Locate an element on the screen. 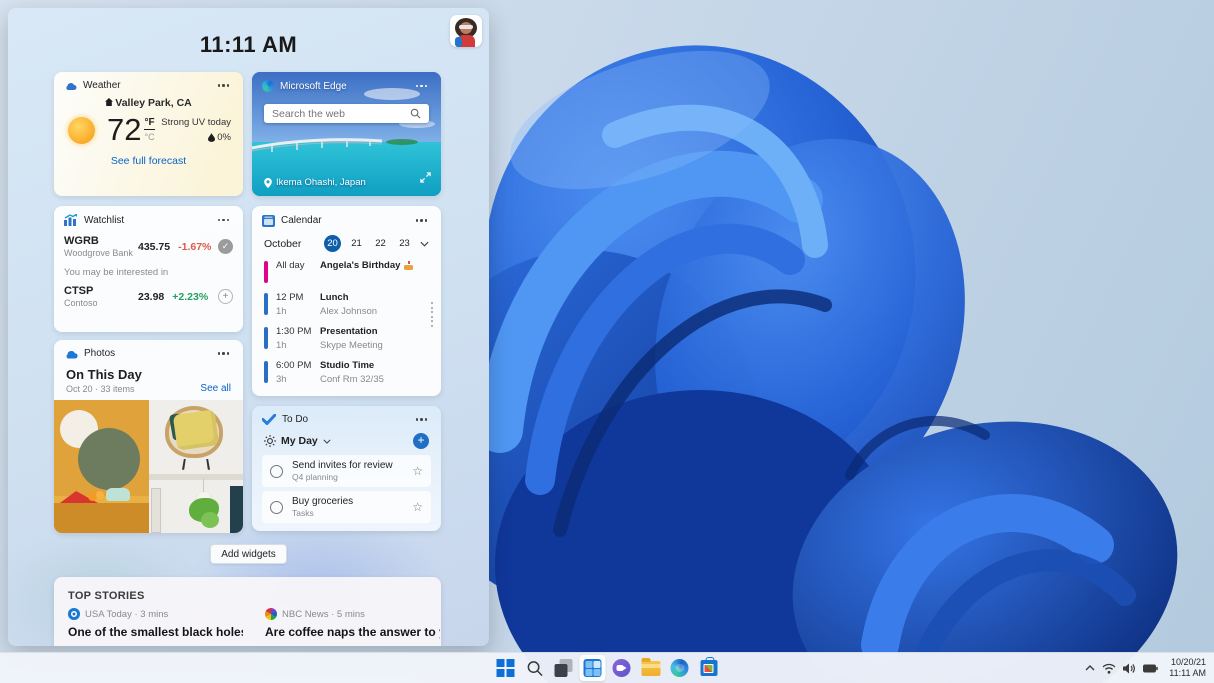  weather-location: Valley Park, CA is located at coordinates (148, 103).